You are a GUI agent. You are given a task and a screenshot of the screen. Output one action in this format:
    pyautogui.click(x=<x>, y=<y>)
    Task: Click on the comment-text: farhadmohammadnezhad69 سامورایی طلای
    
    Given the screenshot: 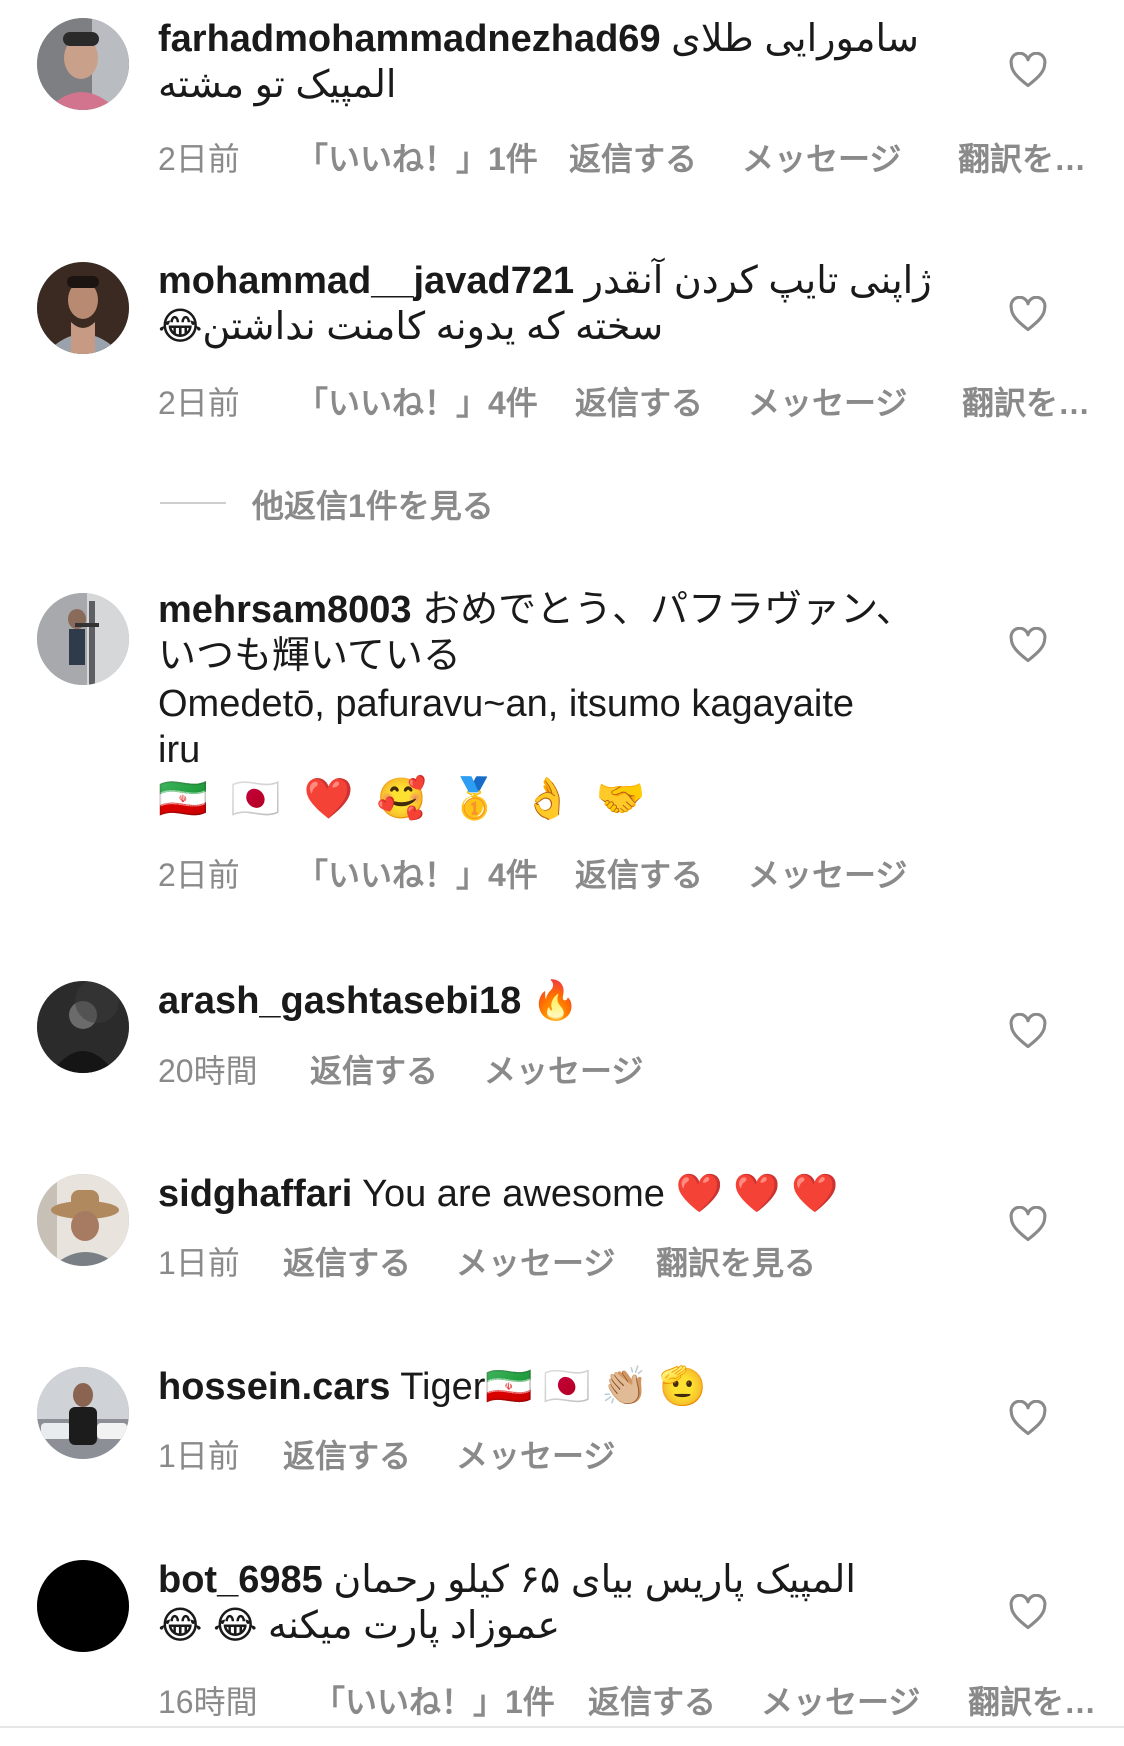 What is the action you would take?
    pyautogui.click(x=548, y=39)
    